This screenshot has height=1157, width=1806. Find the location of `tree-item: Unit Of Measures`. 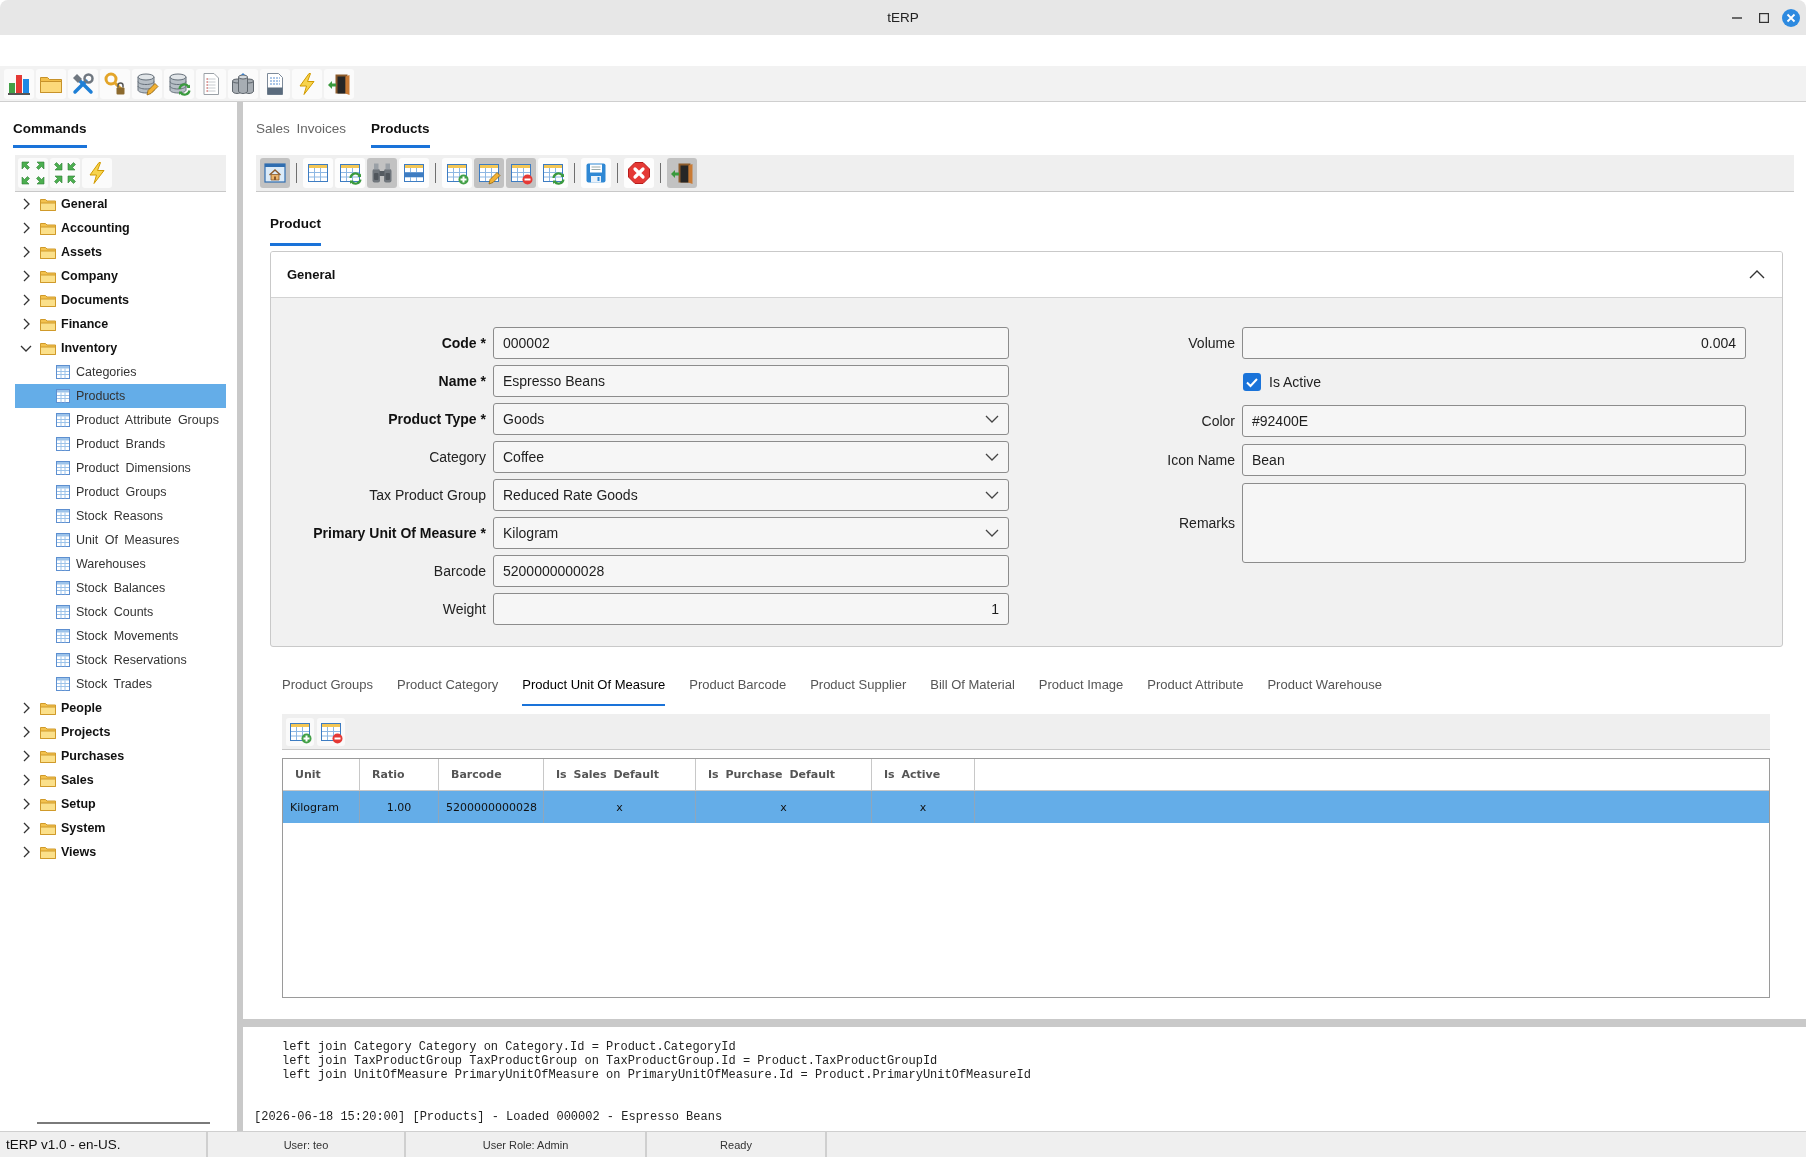

tree-item: Unit Of Measures is located at coordinates (120, 540).